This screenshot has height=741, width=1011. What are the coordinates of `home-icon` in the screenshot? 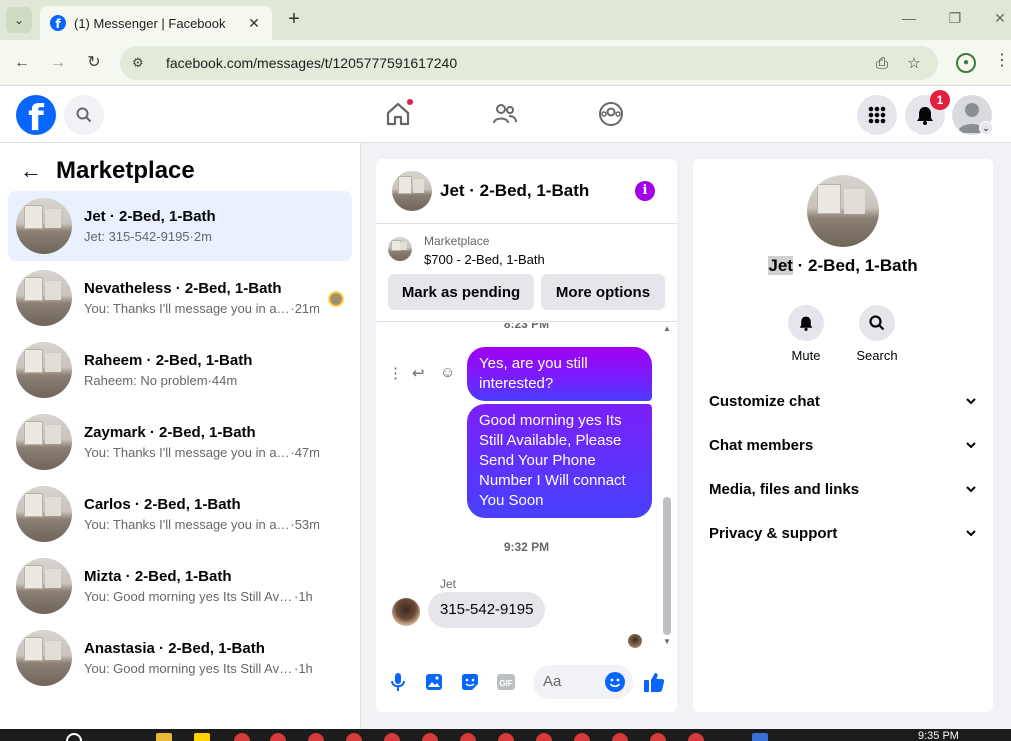 It's located at (399, 113).